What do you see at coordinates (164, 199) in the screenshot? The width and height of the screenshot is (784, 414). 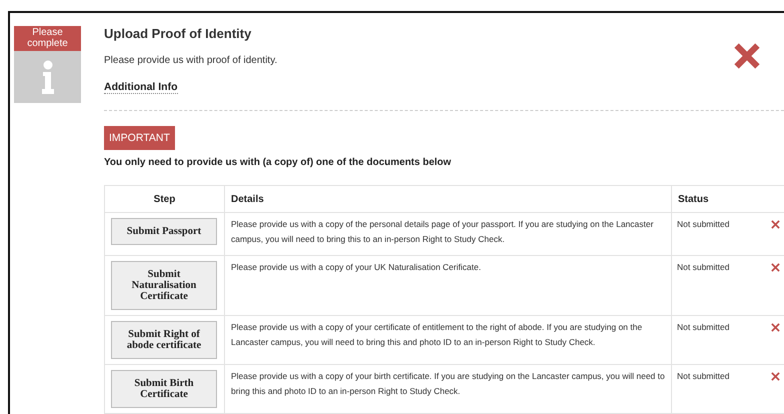 I see `column-header: Step` at bounding box center [164, 199].